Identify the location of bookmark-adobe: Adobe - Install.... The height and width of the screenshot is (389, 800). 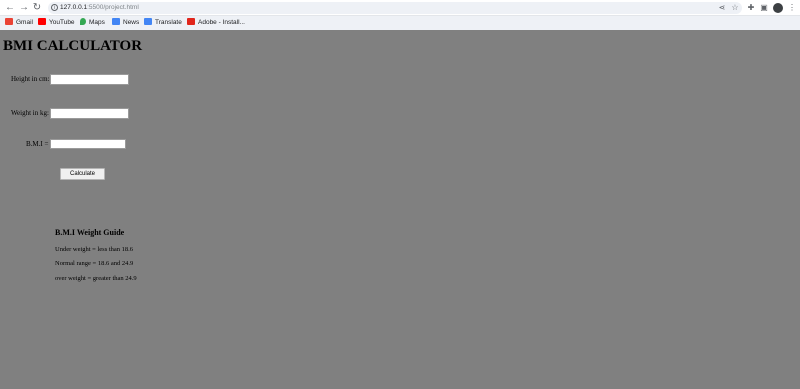
(216, 23).